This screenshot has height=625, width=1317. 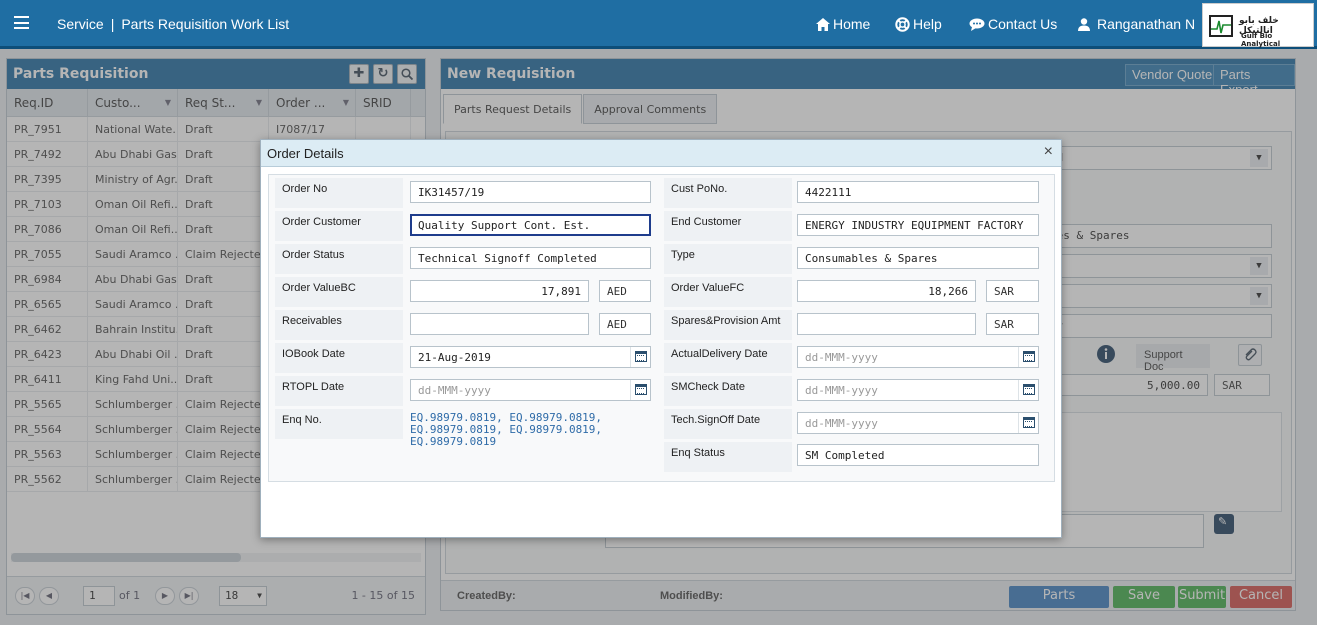 I want to click on breadcrumb: Service | Parts Requisition Work List, so click(x=173, y=24).